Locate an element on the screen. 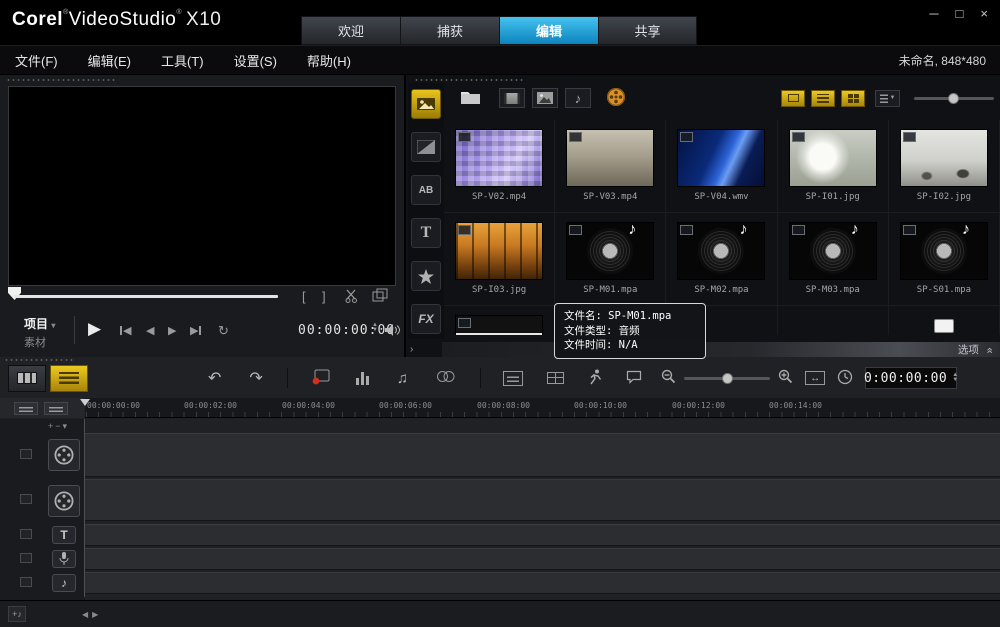  timeline-zoom-slider is located at coordinates (727, 378).